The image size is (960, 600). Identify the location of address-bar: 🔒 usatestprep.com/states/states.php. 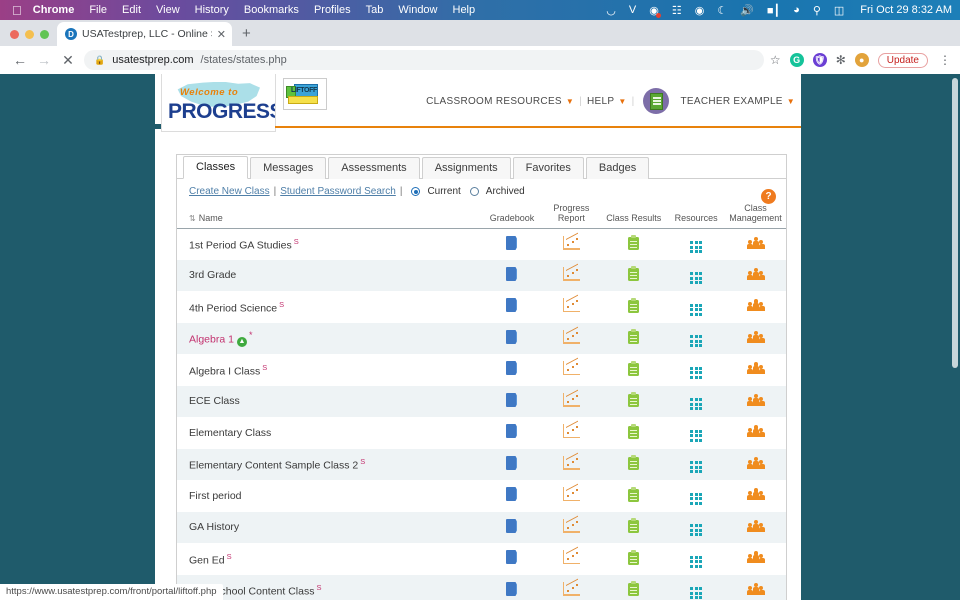
(424, 60).